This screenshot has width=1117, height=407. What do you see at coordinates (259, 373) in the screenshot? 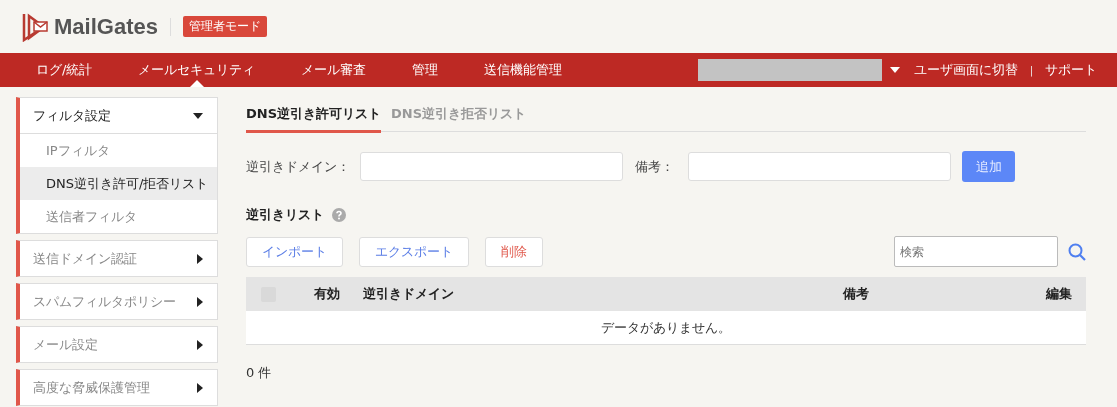
I see `item-count: 0 件` at bounding box center [259, 373].